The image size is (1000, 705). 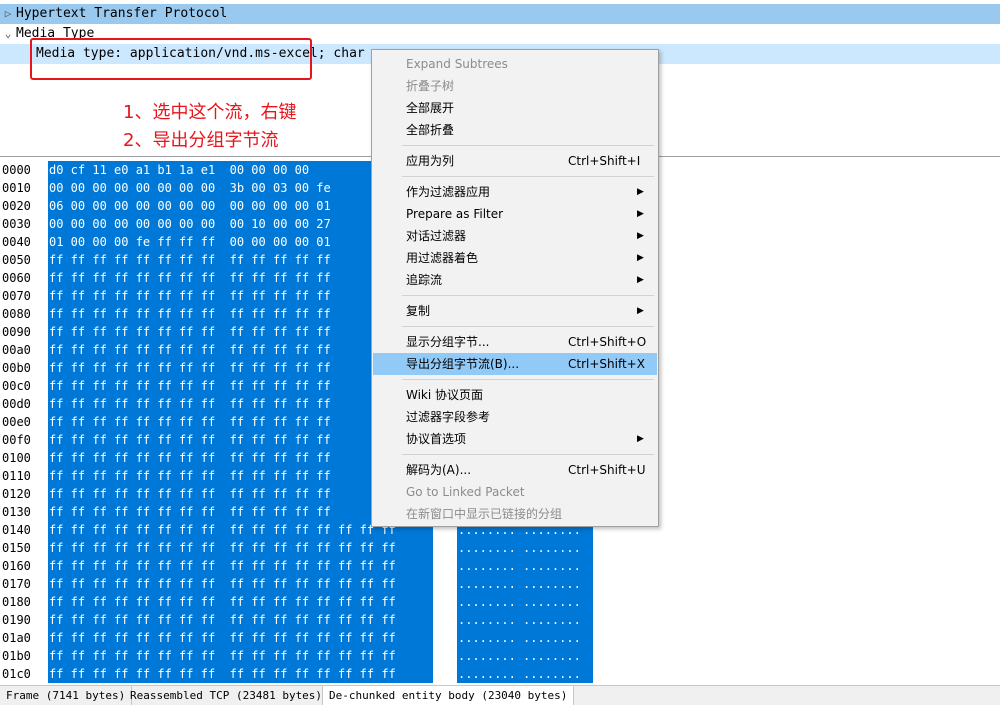 I want to click on menu-item: 过滤器字段参考, so click(x=515, y=417).